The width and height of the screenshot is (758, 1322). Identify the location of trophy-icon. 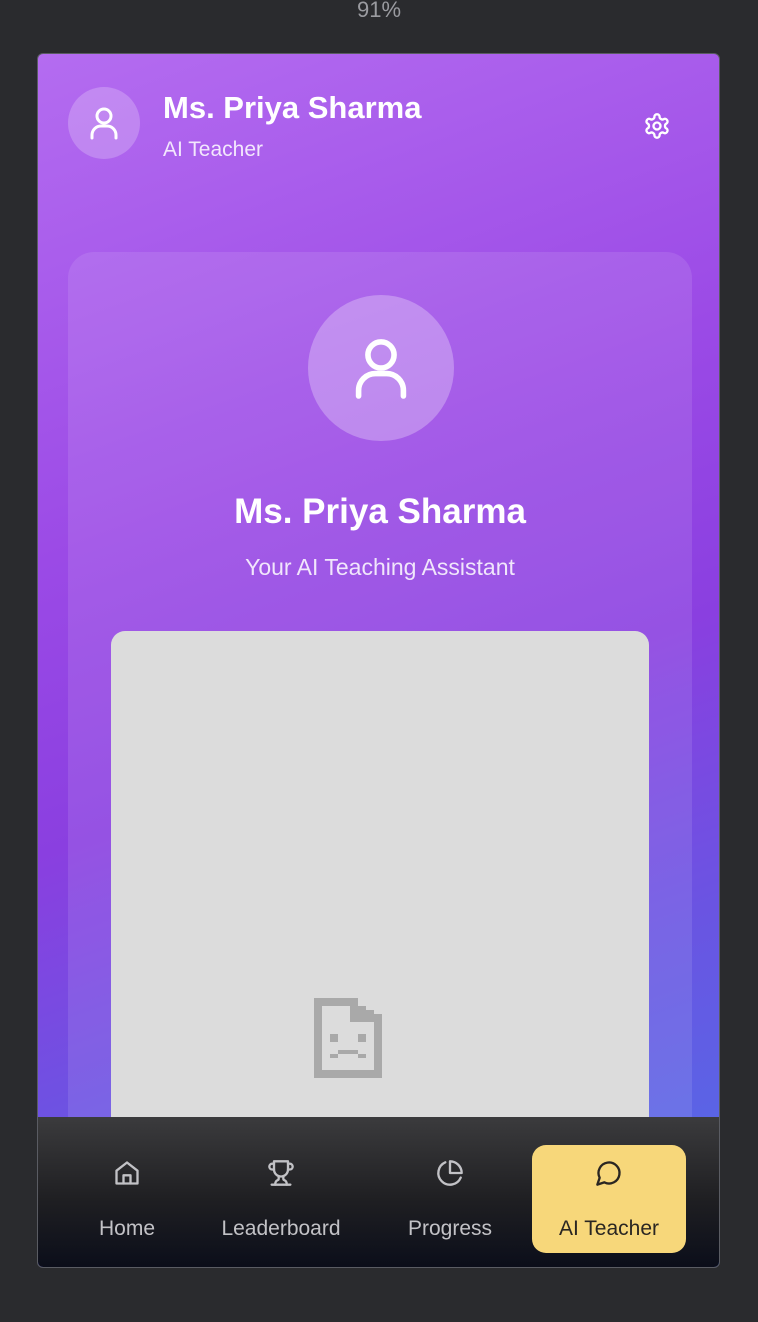
(281, 1173).